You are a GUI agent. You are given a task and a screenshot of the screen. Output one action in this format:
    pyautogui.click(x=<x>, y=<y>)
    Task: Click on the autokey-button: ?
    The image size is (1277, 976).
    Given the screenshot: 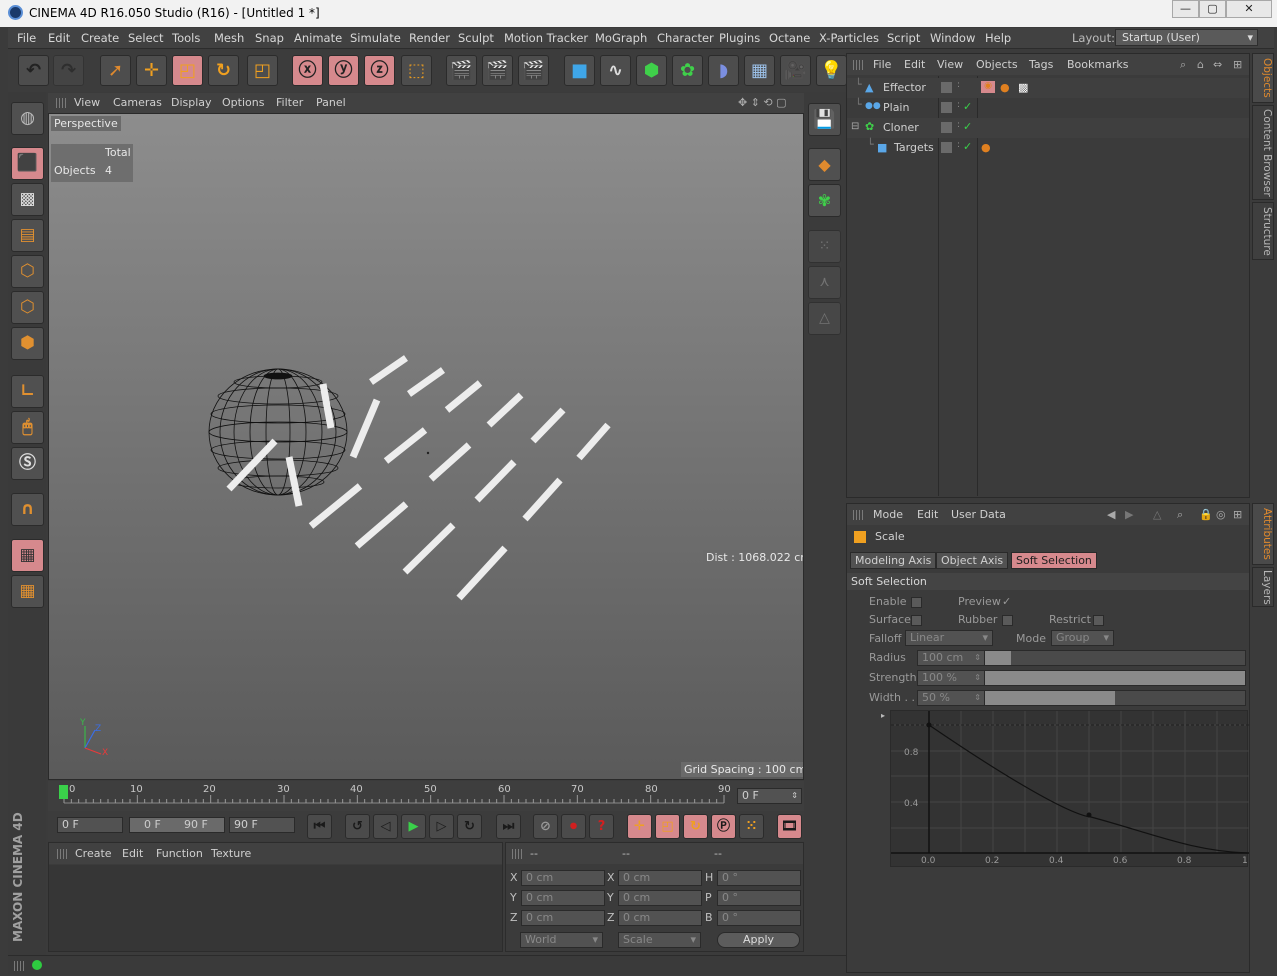 What is the action you would take?
    pyautogui.click(x=601, y=826)
    